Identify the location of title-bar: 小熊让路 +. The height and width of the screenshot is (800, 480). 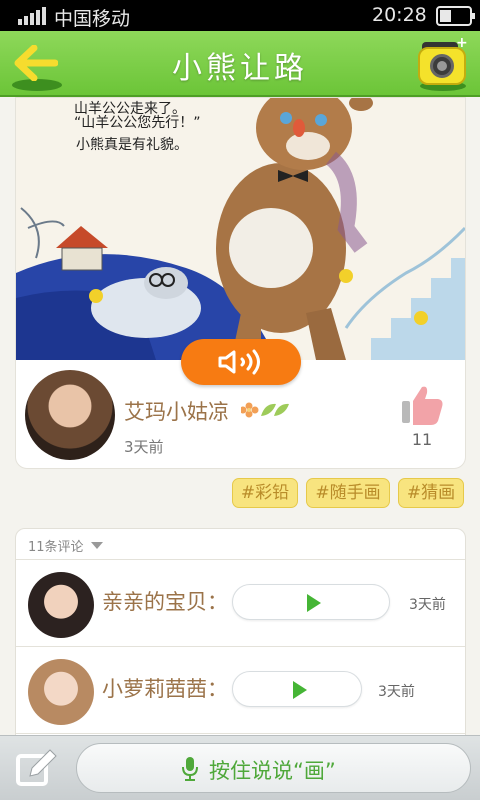
(240, 64).